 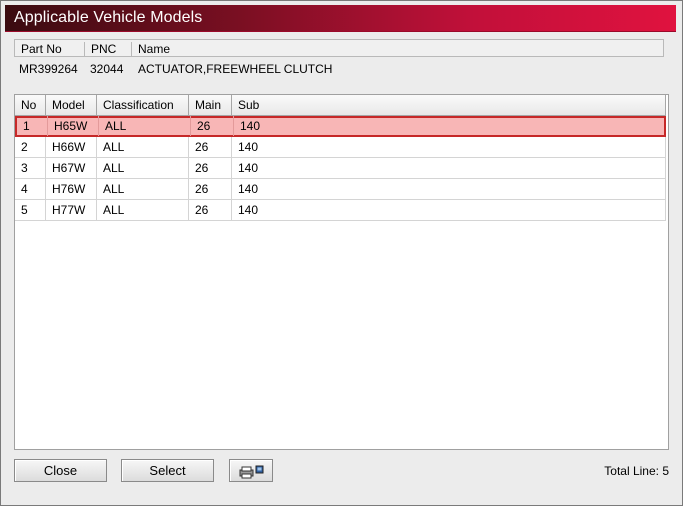 I want to click on part-no-header: Part No, so click(x=50, y=49).